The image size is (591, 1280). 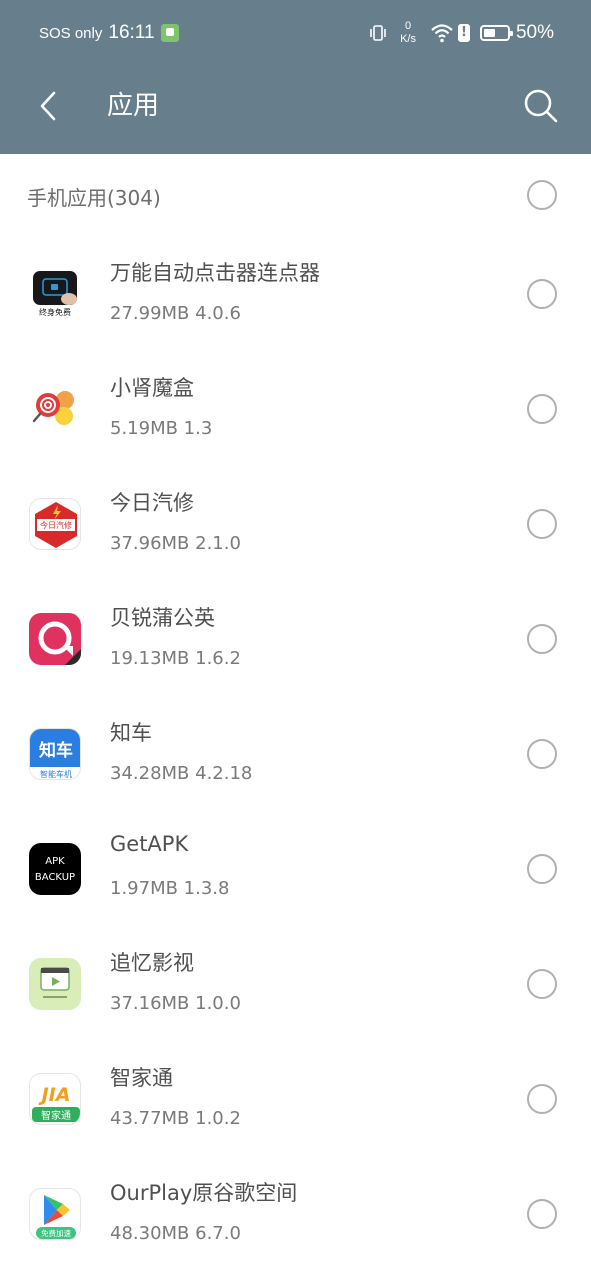 I want to click on auto-repair-icon-text: 今日汽修, so click(x=56, y=525).